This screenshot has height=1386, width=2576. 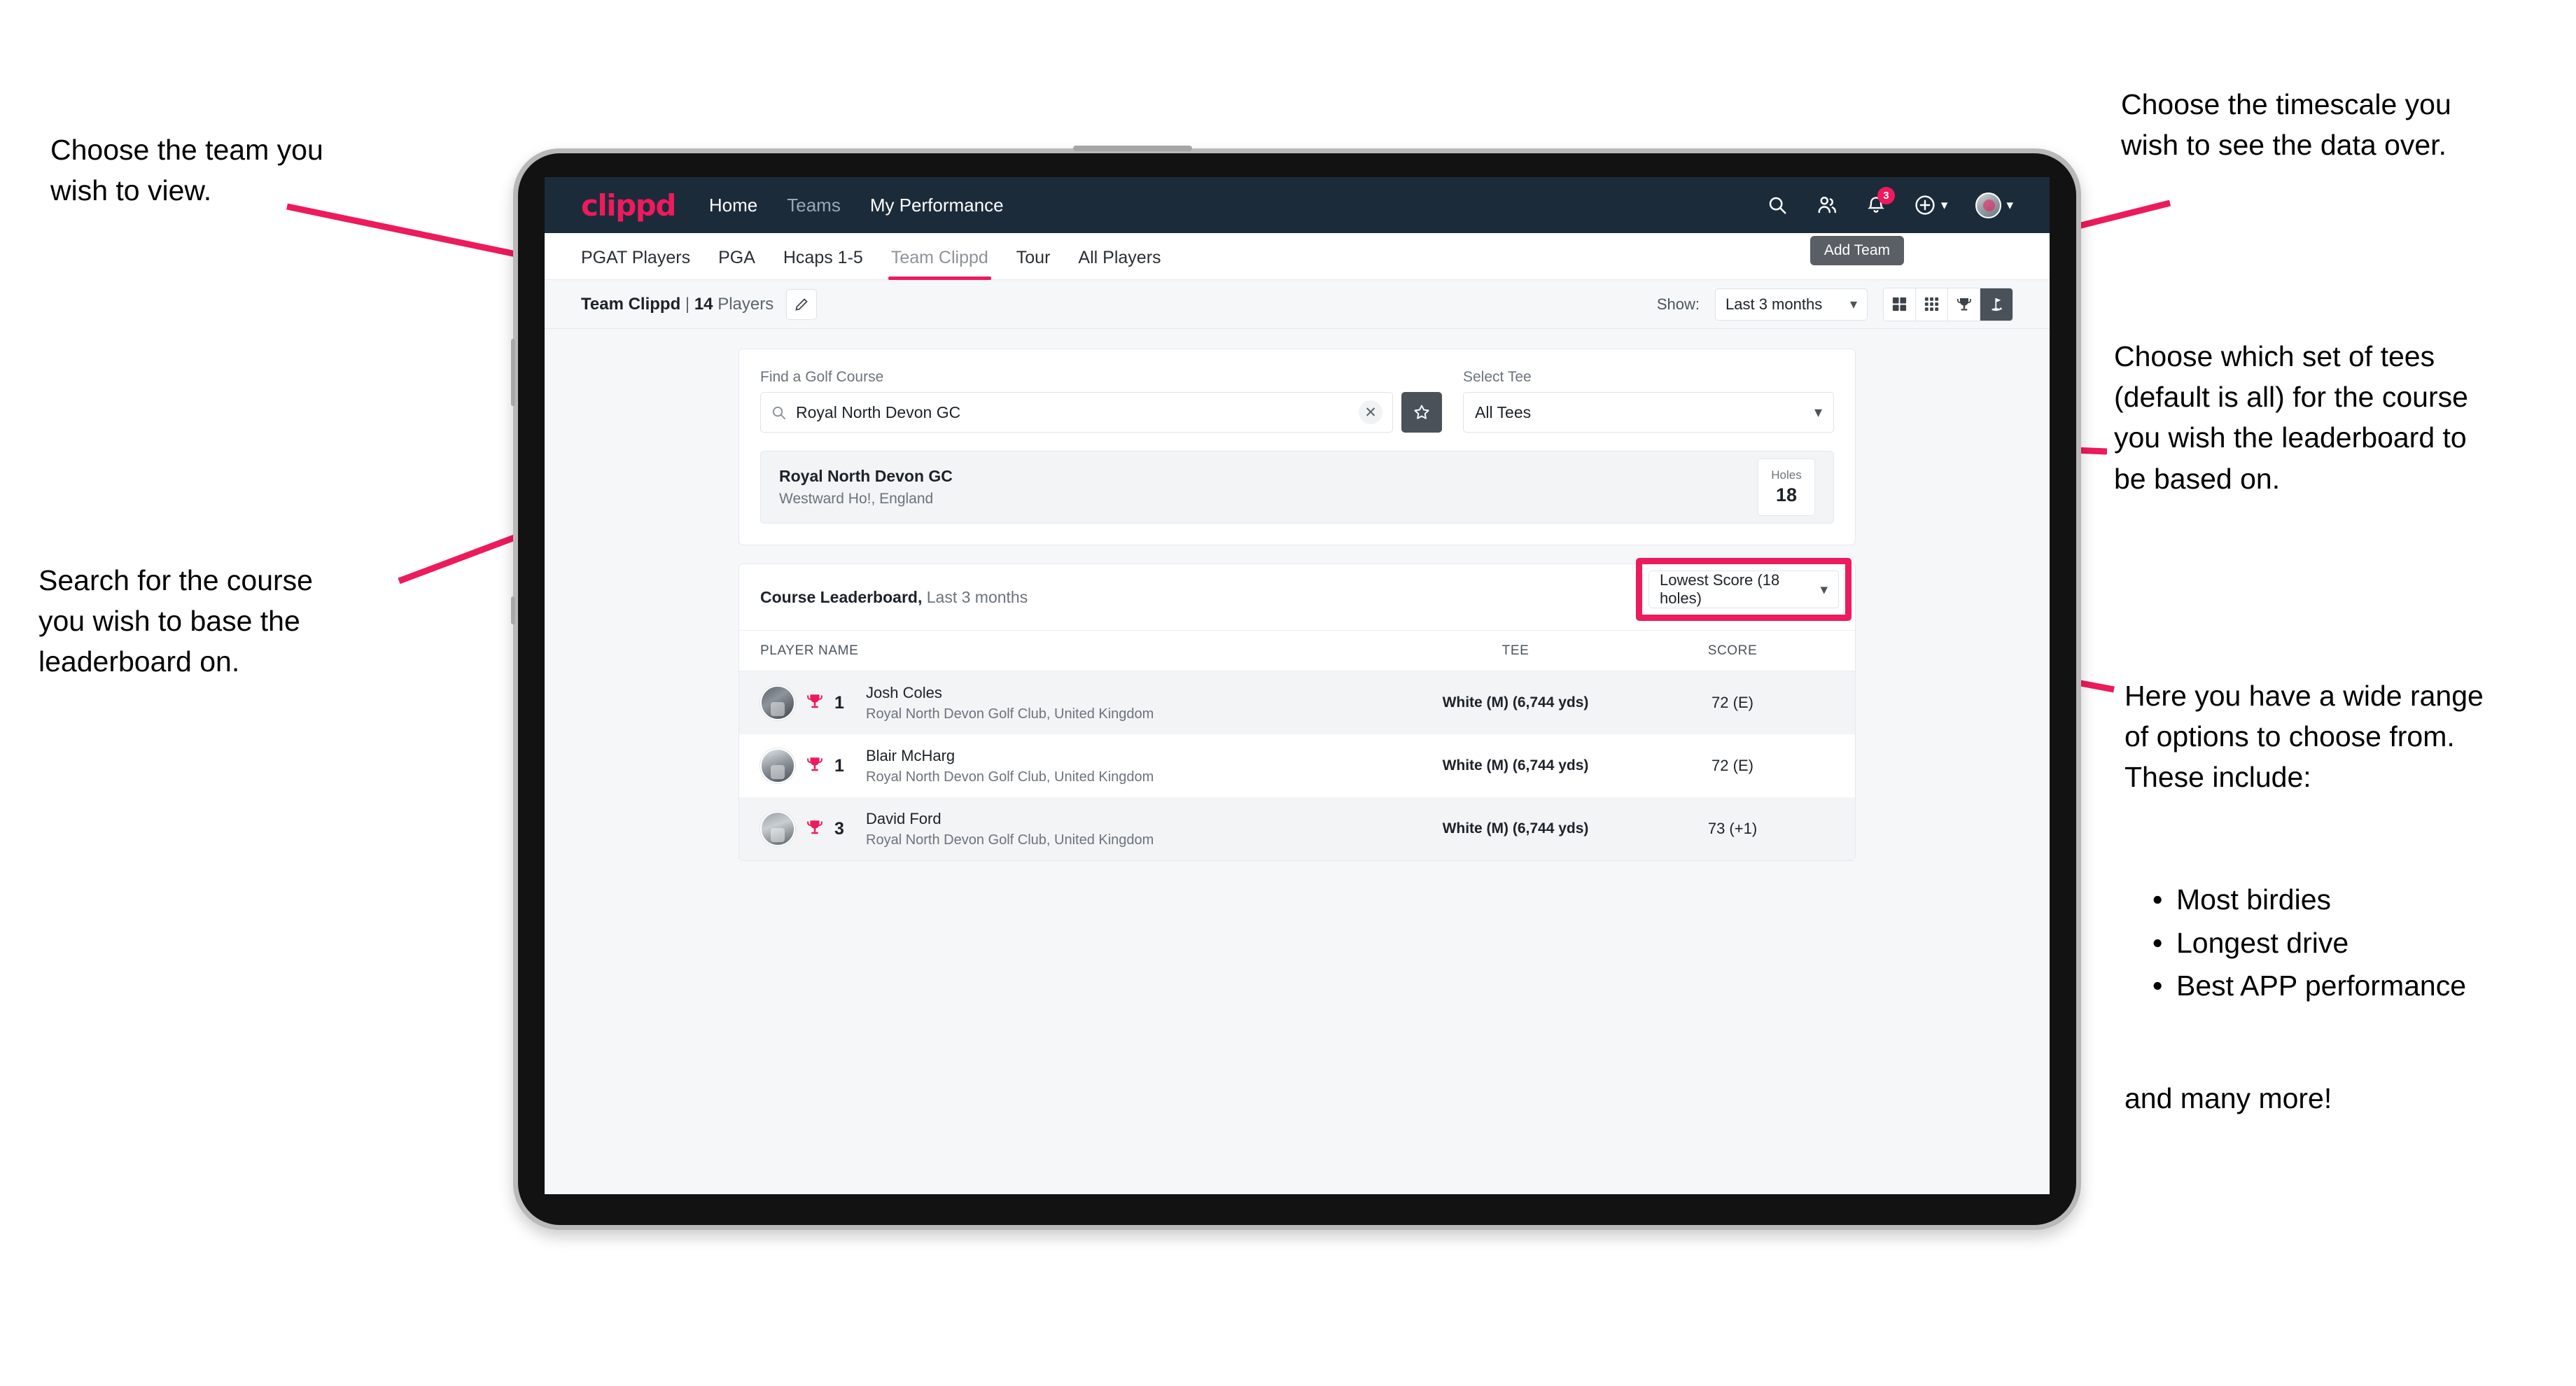 What do you see at coordinates (703, 304) in the screenshot?
I see `team-player-count: 14` at bounding box center [703, 304].